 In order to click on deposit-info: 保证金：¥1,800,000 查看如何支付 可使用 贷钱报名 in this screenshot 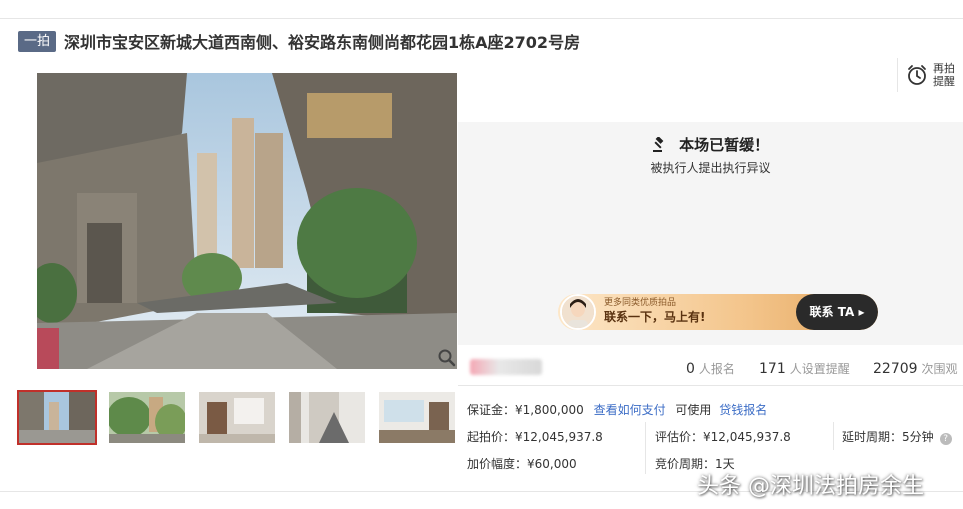, I will do `click(617, 410)`.